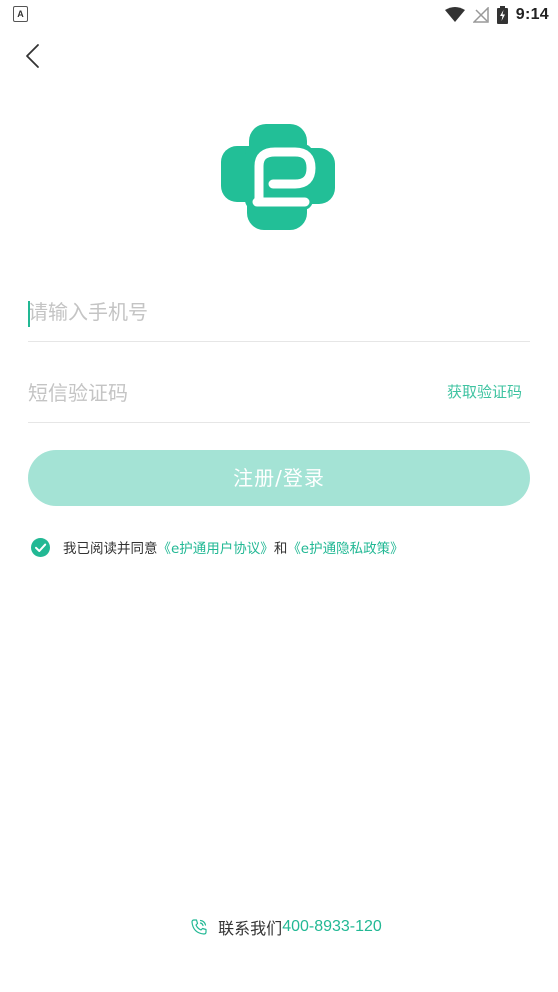  I want to click on wifi-icon, so click(454, 14).